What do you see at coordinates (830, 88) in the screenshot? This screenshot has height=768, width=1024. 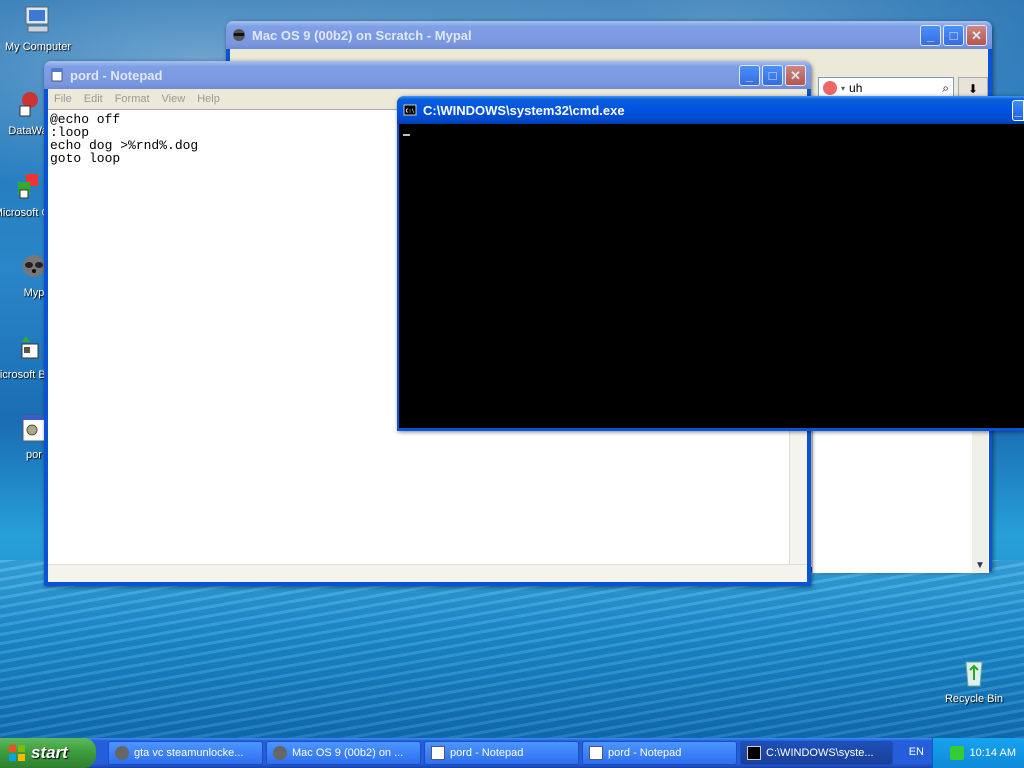 I see `search-engine-icon` at bounding box center [830, 88].